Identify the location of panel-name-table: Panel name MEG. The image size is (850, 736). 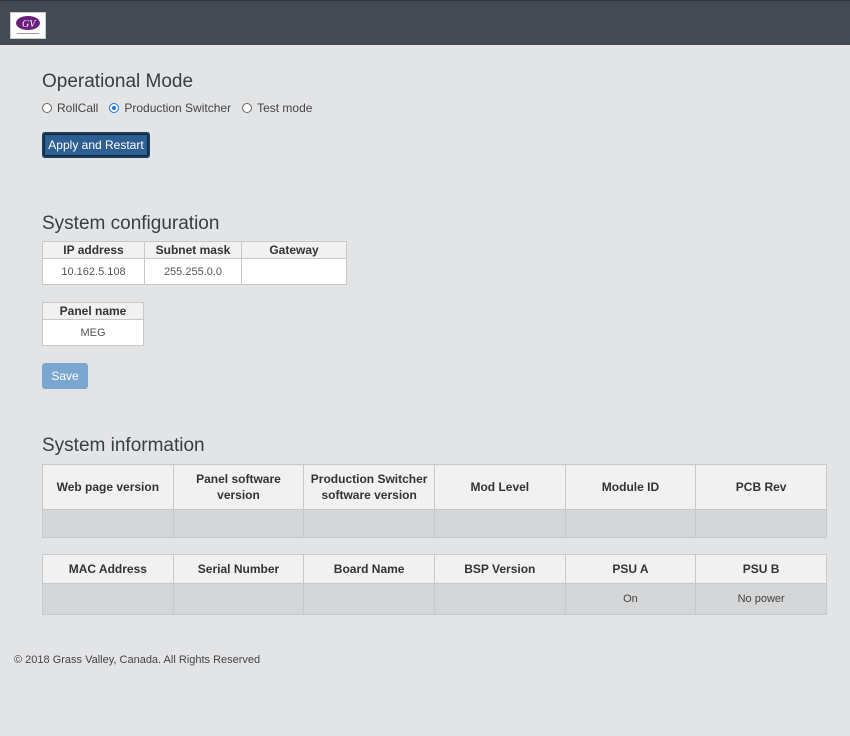
(93, 324).